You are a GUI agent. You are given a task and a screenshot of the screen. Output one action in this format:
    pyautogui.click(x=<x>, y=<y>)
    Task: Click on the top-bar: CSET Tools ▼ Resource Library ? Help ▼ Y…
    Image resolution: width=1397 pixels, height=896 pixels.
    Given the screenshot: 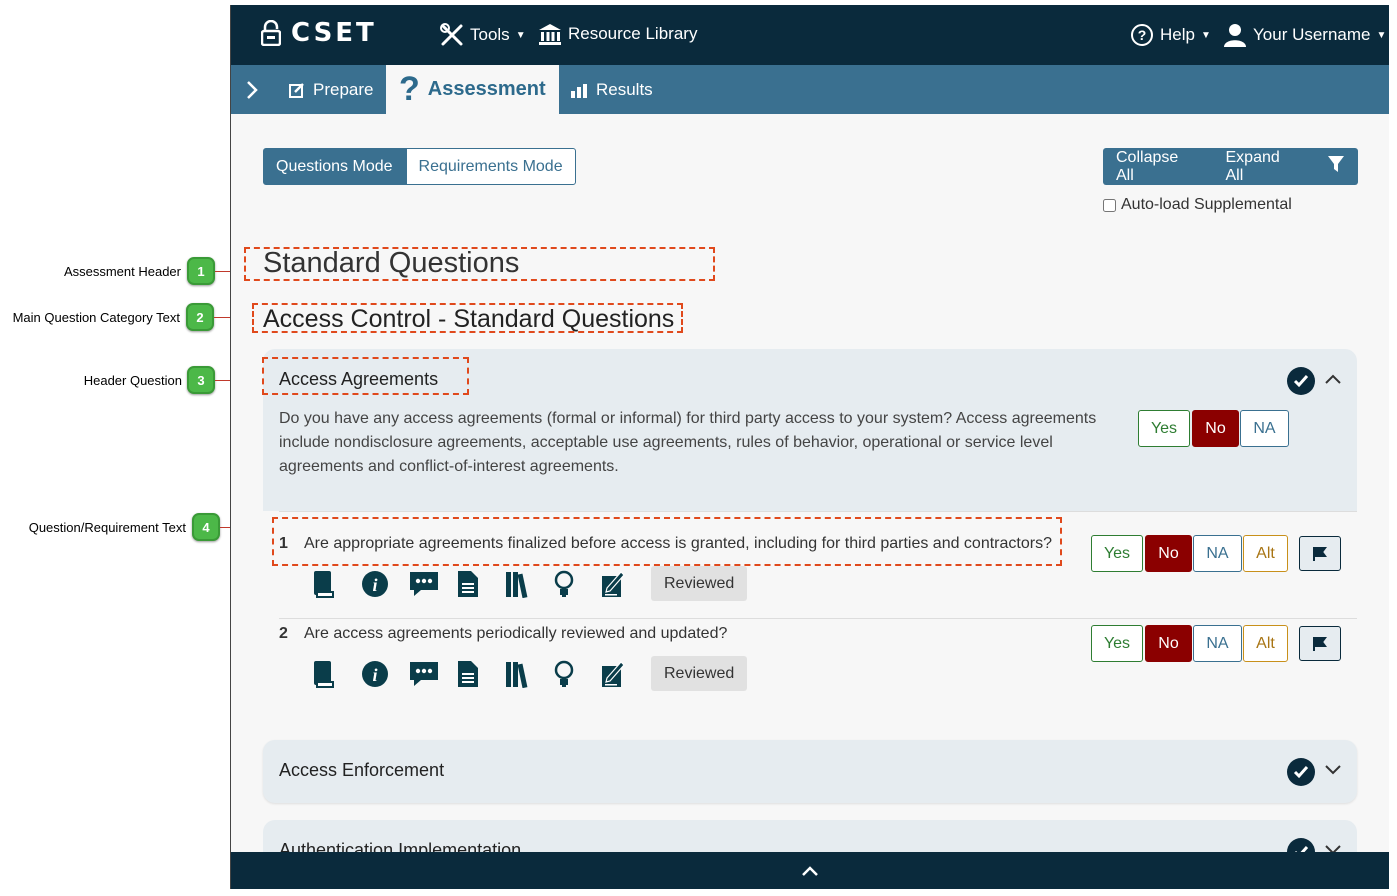 What is the action you would take?
    pyautogui.click(x=810, y=35)
    